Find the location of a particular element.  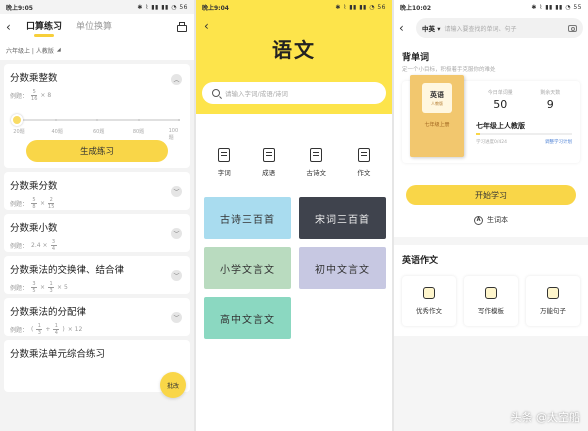

category-ancient-poems: 古诗文 is located at coordinates (316, 162).